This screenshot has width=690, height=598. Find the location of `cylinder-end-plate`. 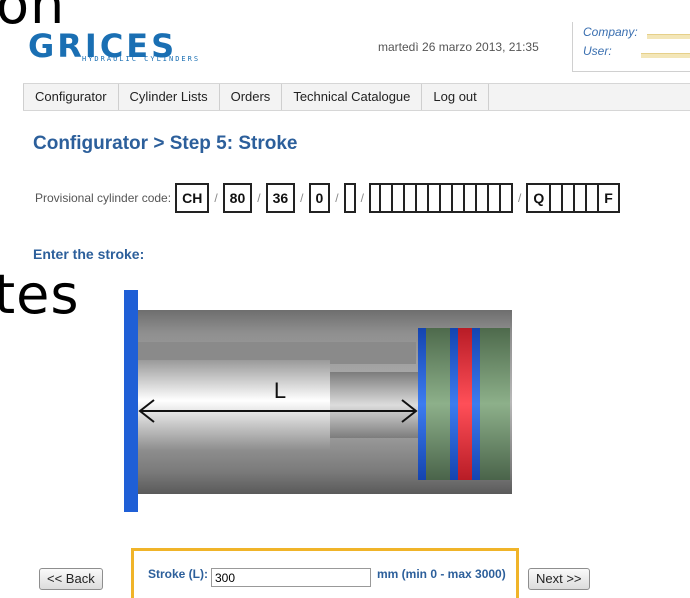

cylinder-end-plate is located at coordinates (131, 401).